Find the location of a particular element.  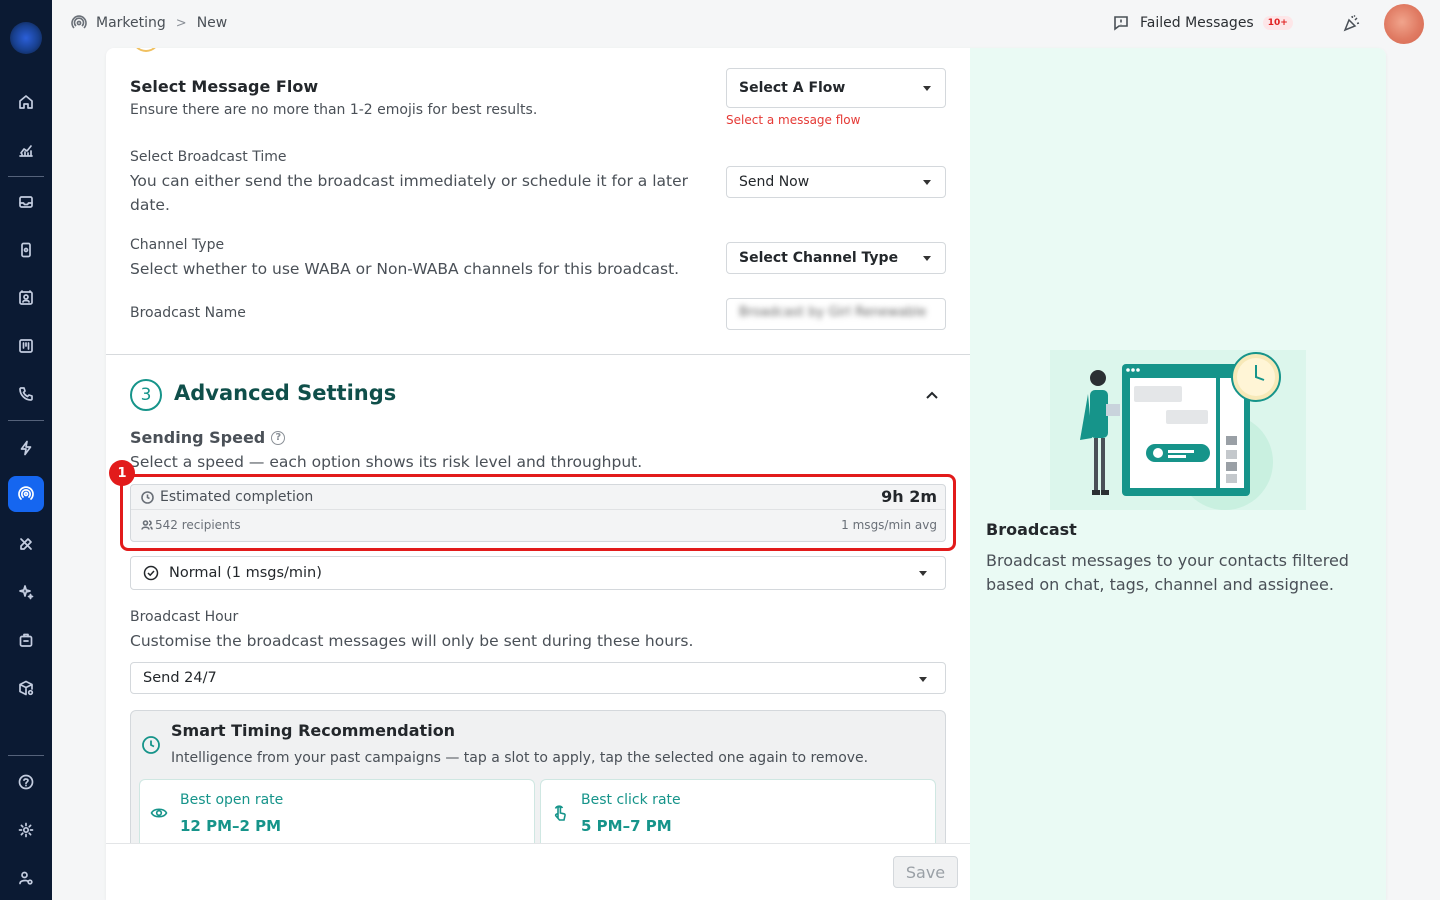

broadcast-illustration is located at coordinates (1178, 430).